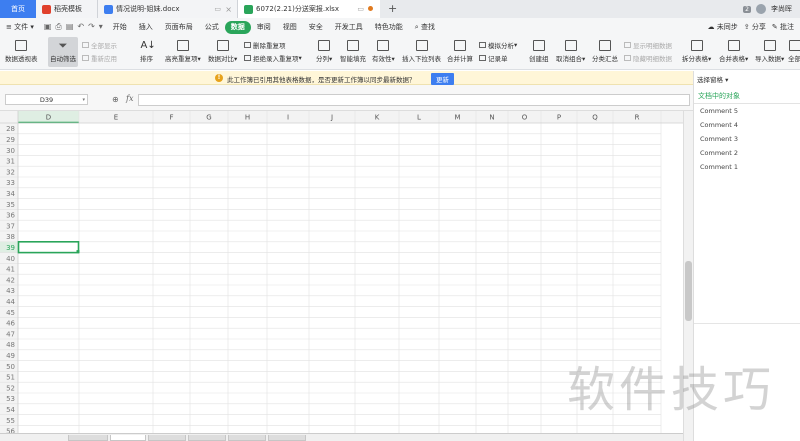 Image resolution: width=800 pixels, height=441 pixels. I want to click on close-icon: ×, so click(228, 9).